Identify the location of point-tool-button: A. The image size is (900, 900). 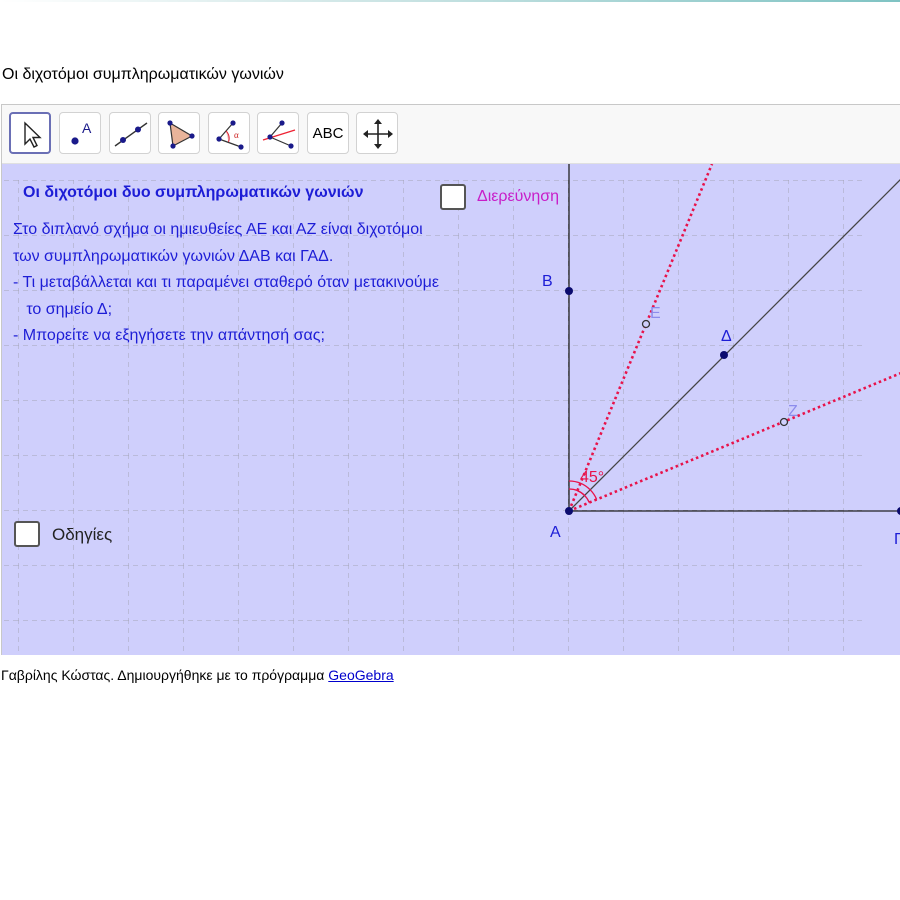
(80, 133).